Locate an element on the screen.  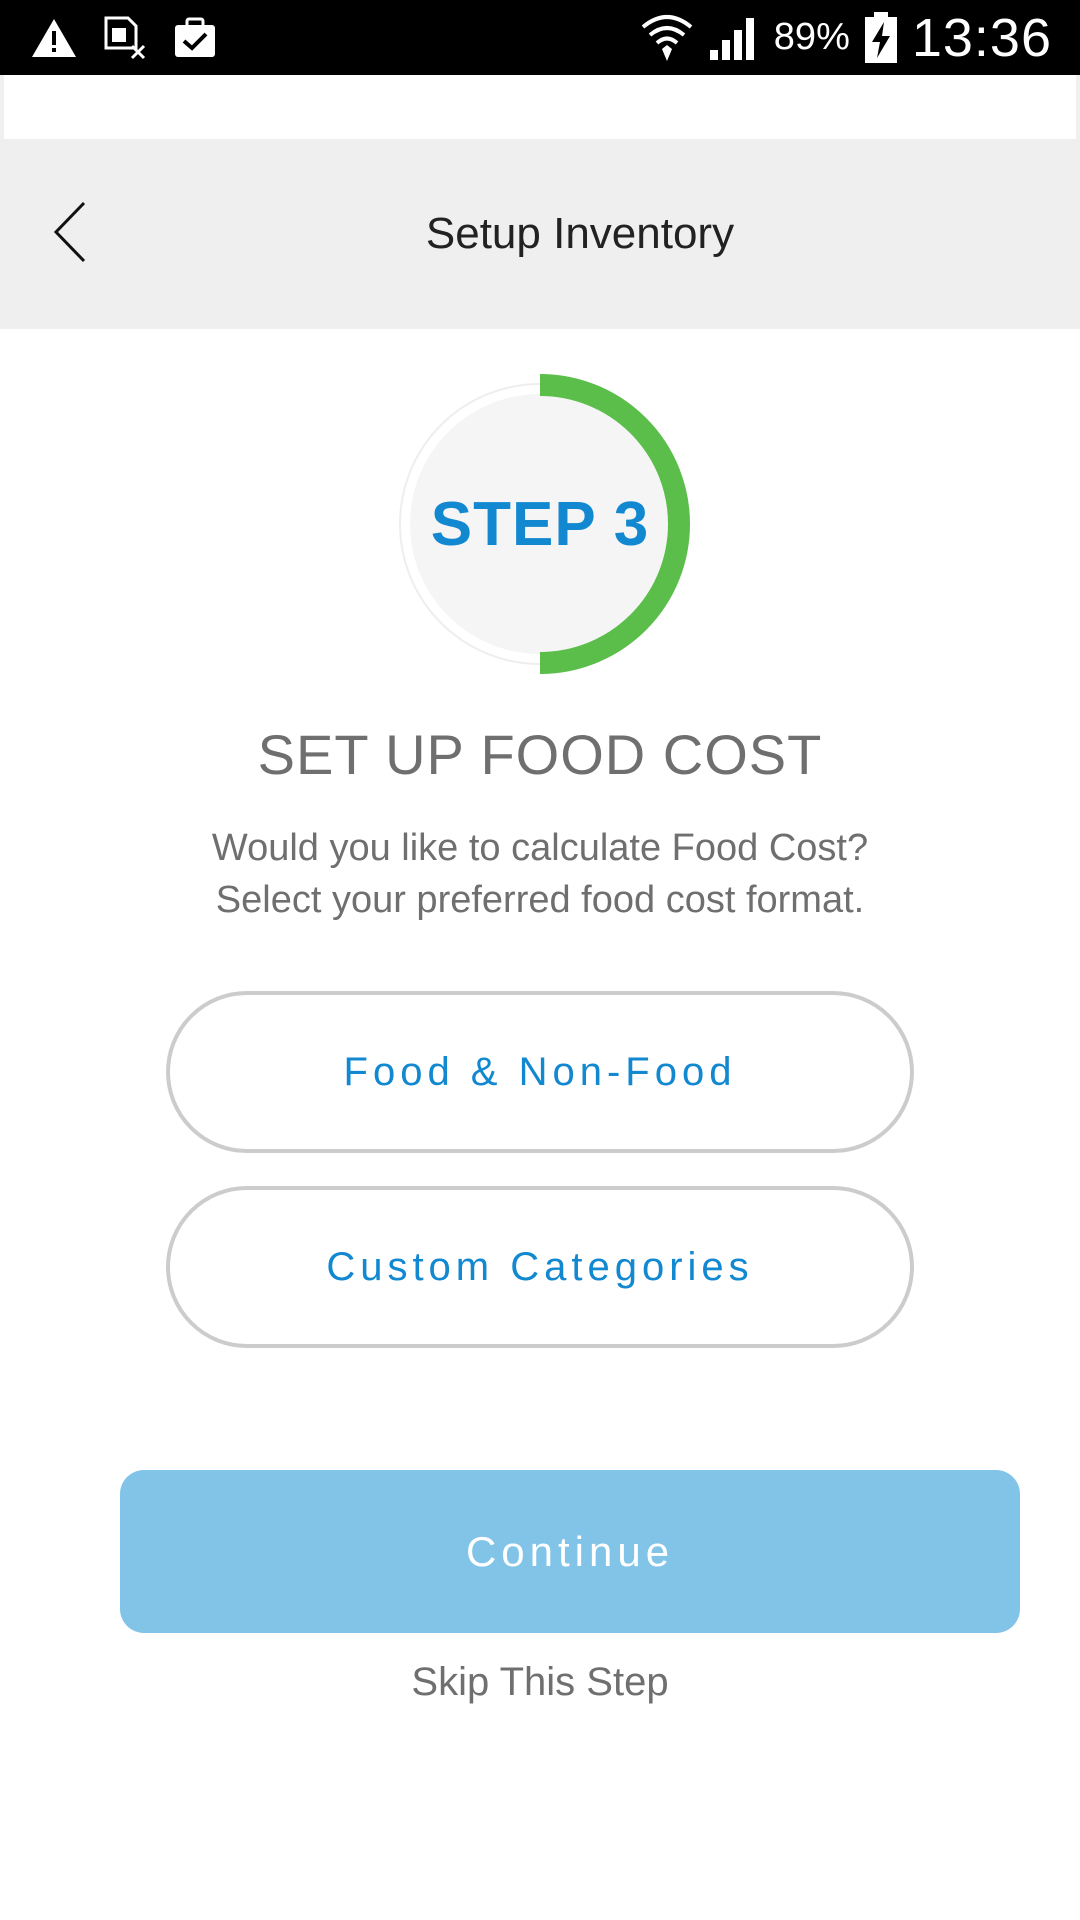
battery-charging-icon is located at coordinates (881, 37).